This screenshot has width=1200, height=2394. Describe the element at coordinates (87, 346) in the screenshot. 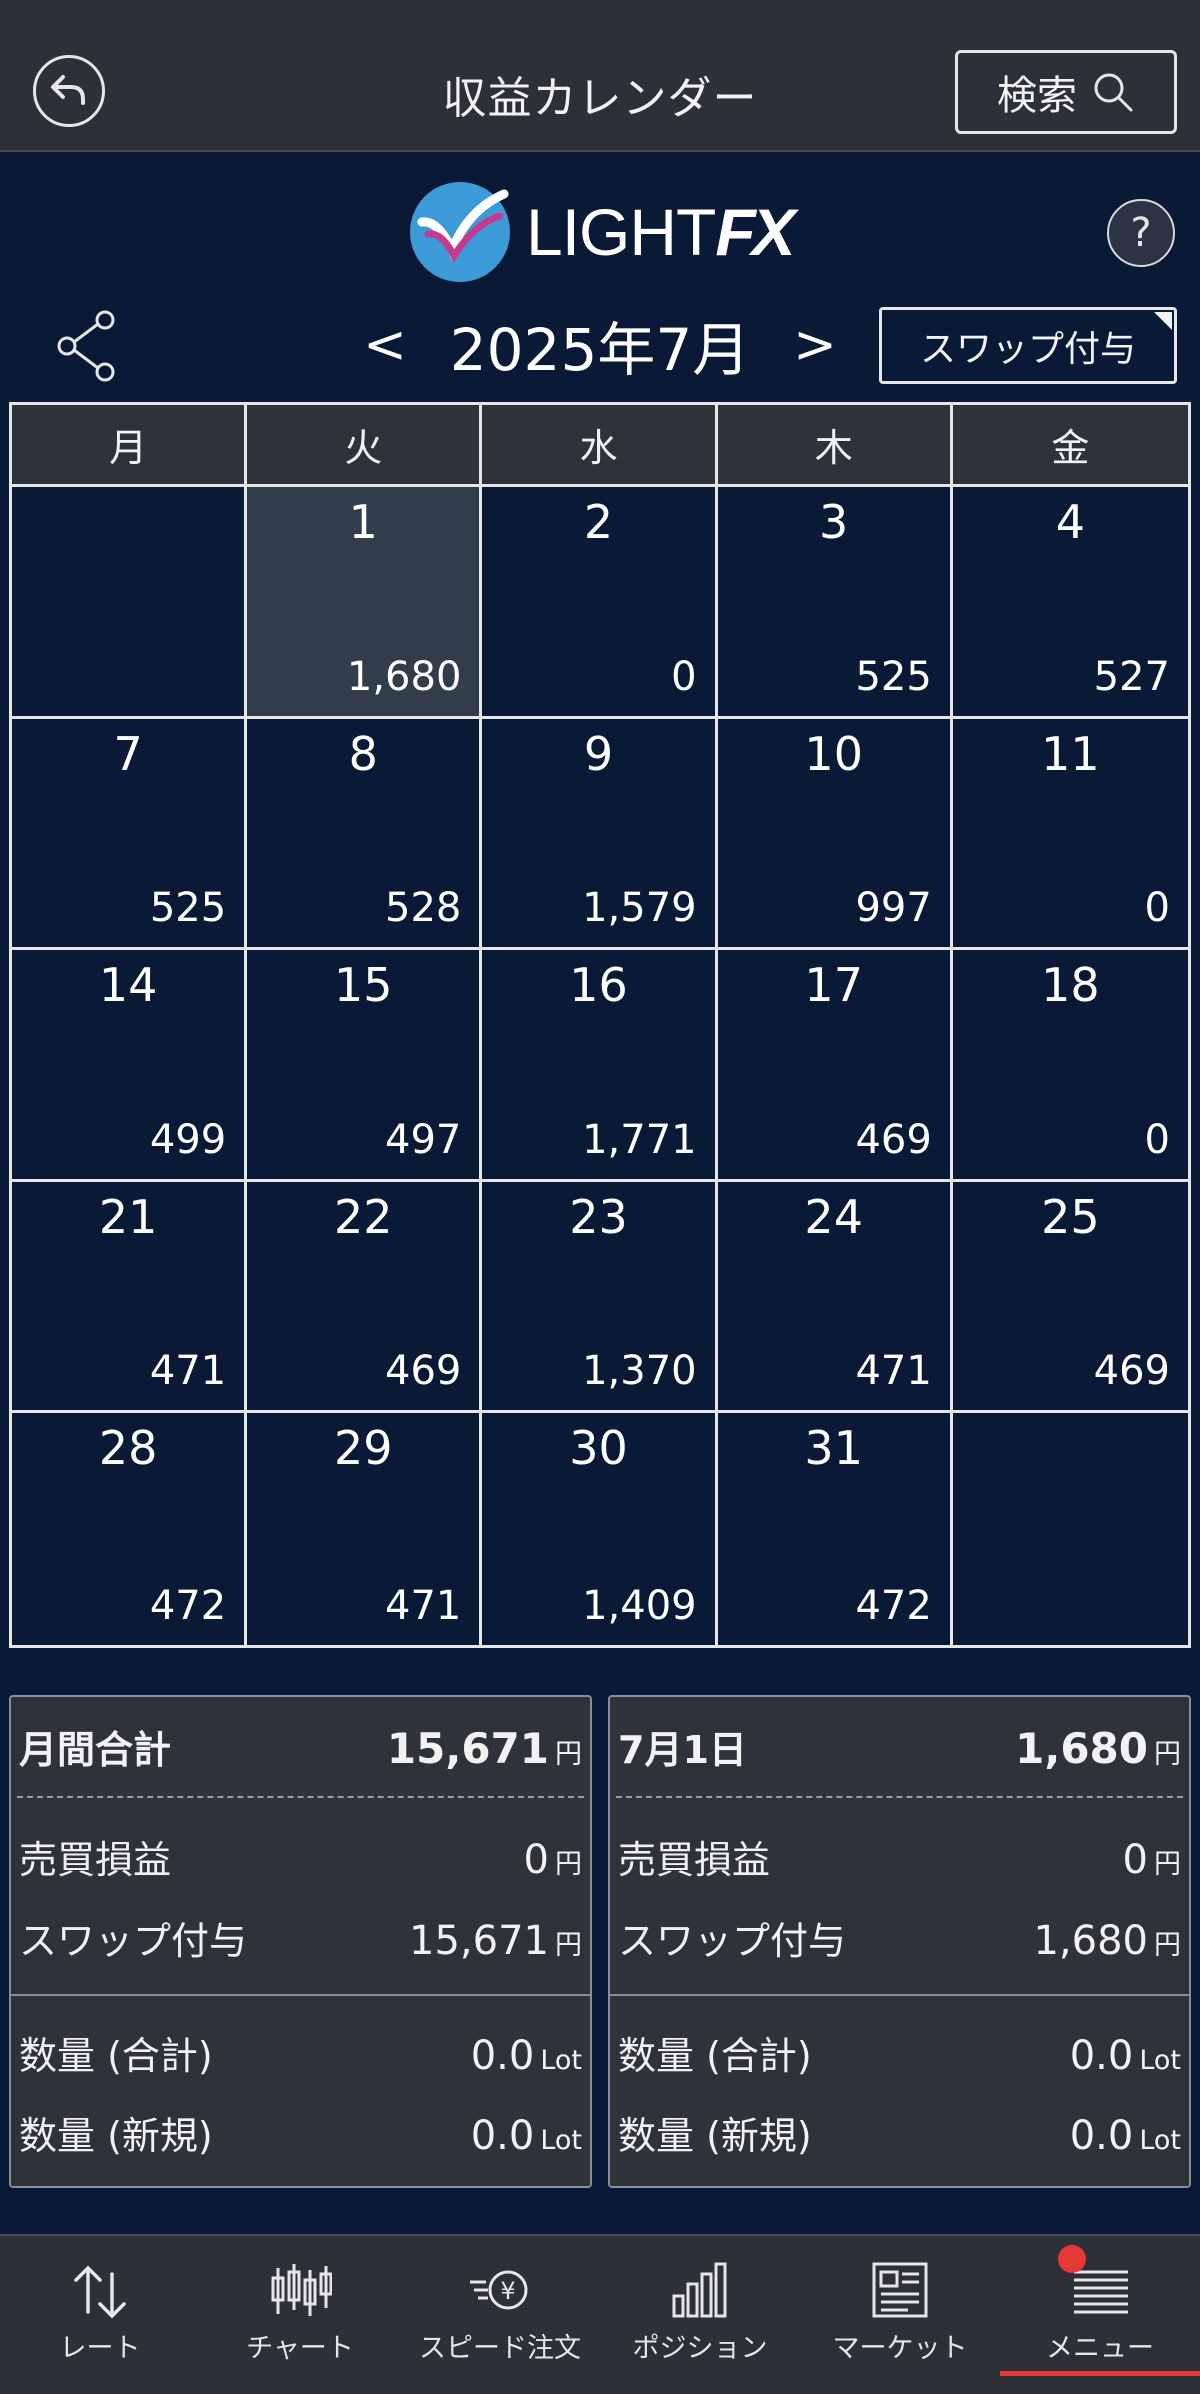

I see `share-icon` at that location.